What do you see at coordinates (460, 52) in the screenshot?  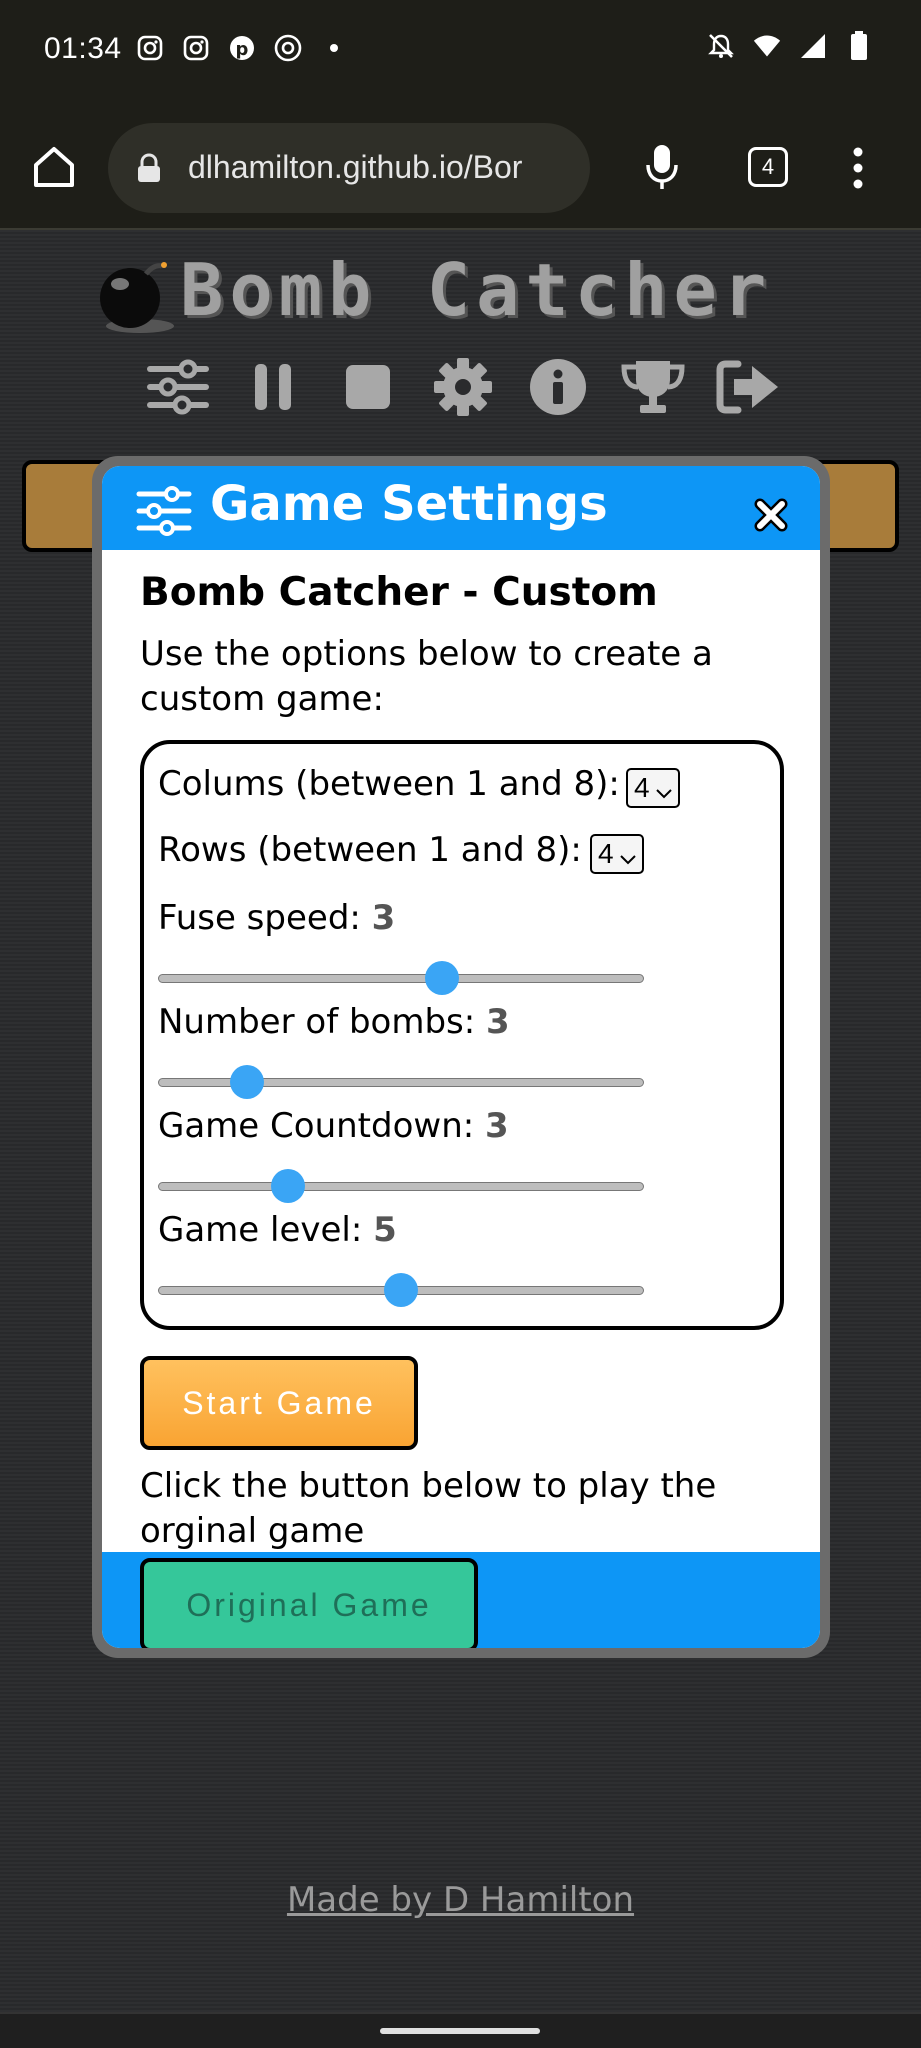 I see `status-bar: 01:34 p` at bounding box center [460, 52].